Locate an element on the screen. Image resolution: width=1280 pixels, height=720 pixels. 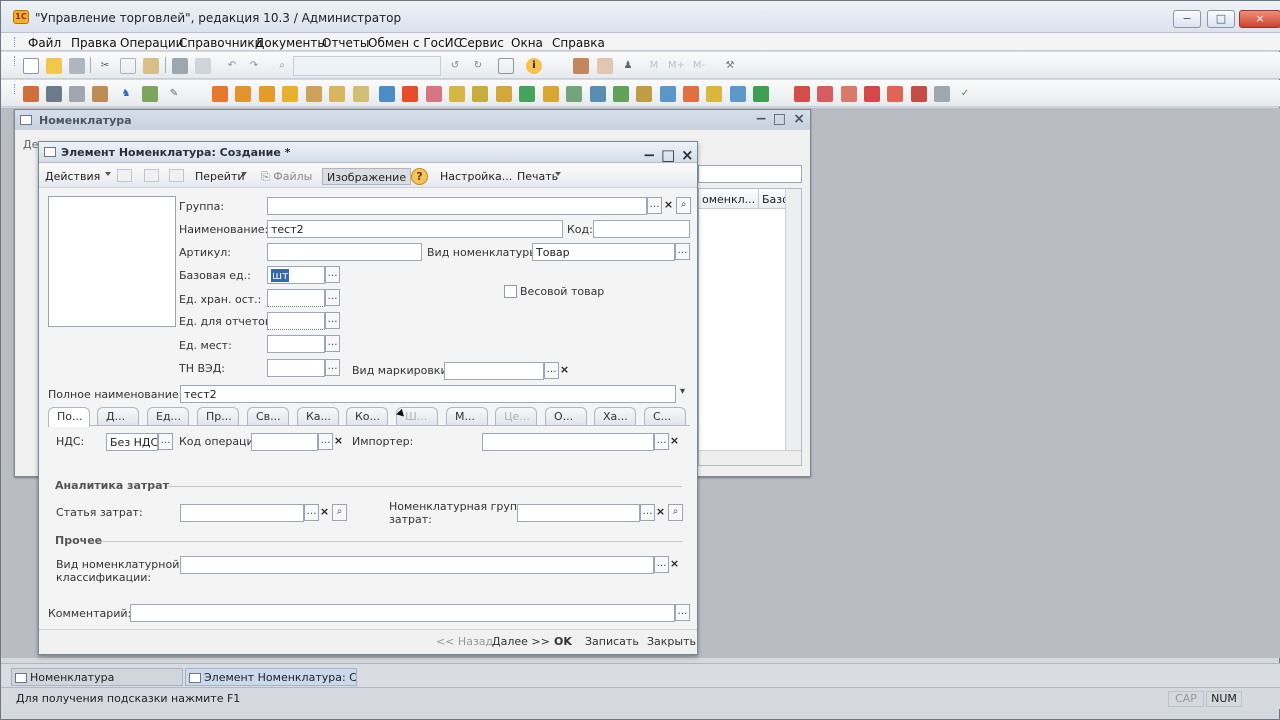
paste-icon is located at coordinates (151, 66).